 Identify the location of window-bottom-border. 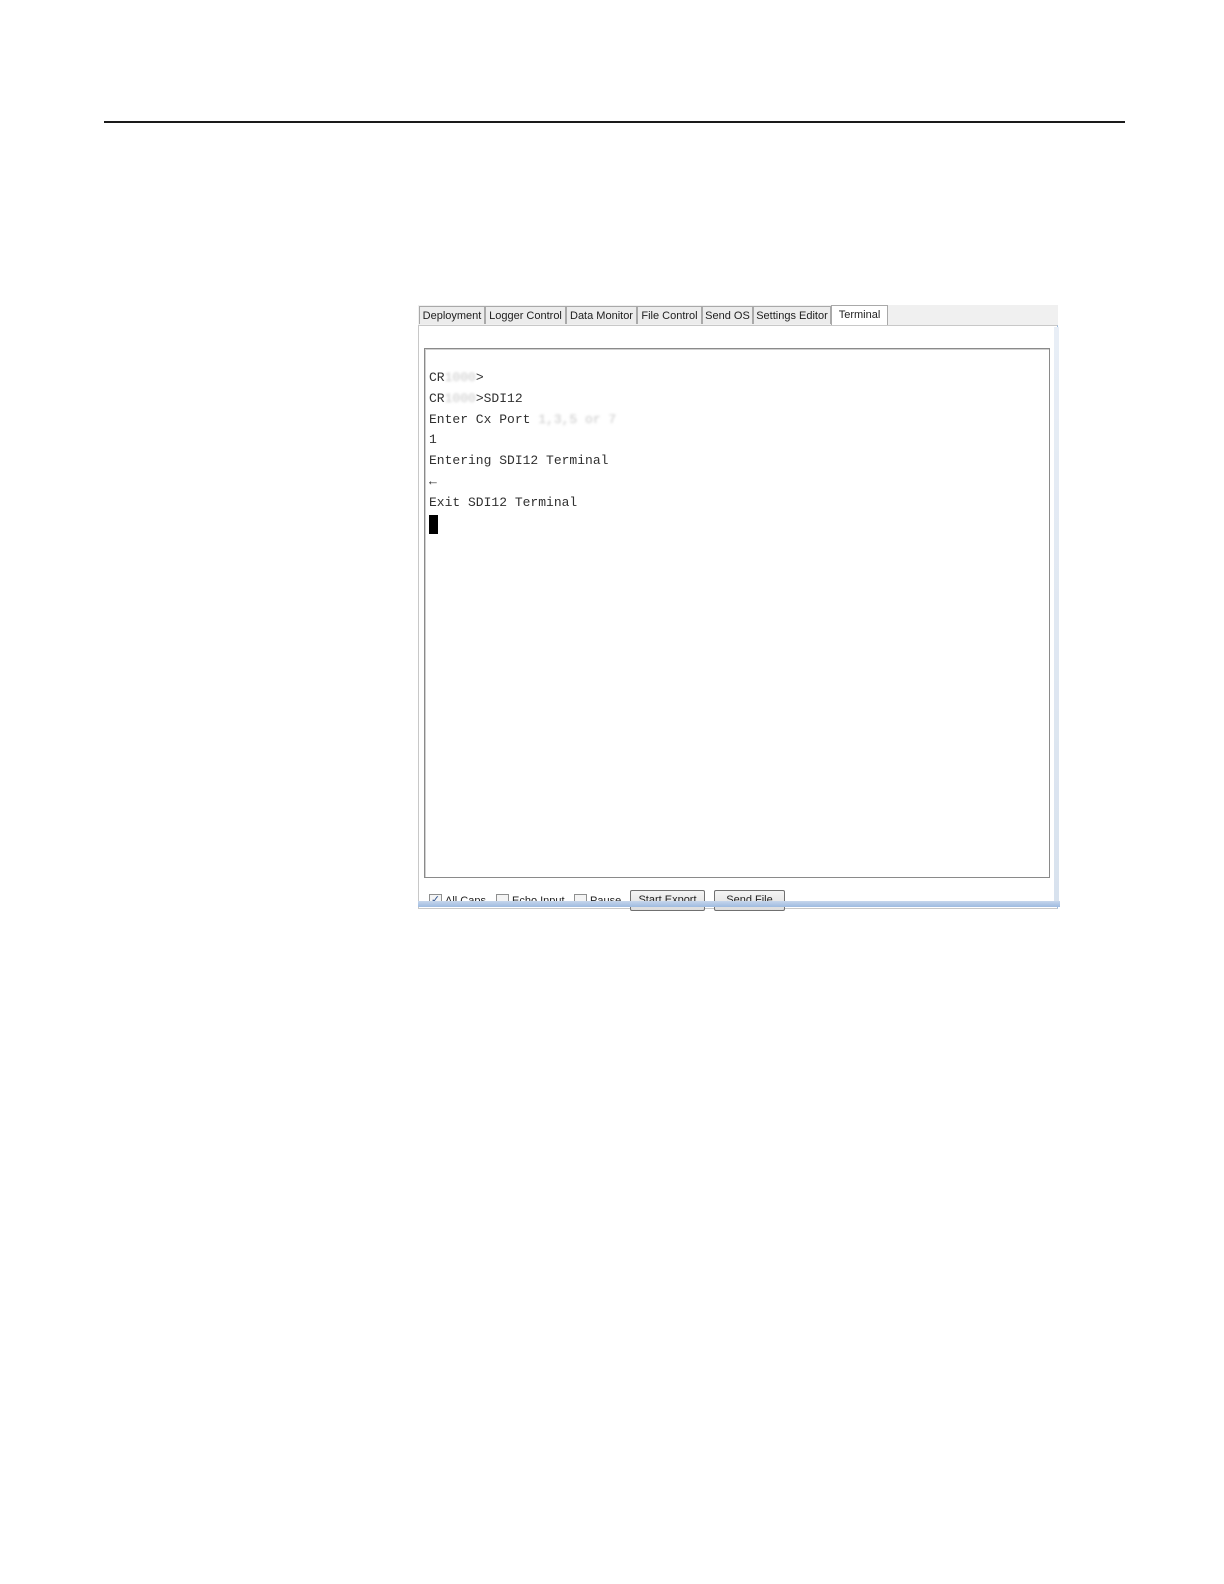
(739, 904).